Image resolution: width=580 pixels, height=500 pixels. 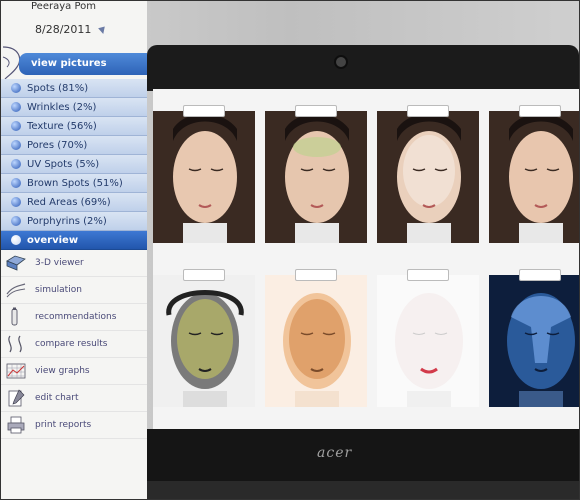 I want to click on tool-view-graphs: view graphs, so click(x=74, y=371).